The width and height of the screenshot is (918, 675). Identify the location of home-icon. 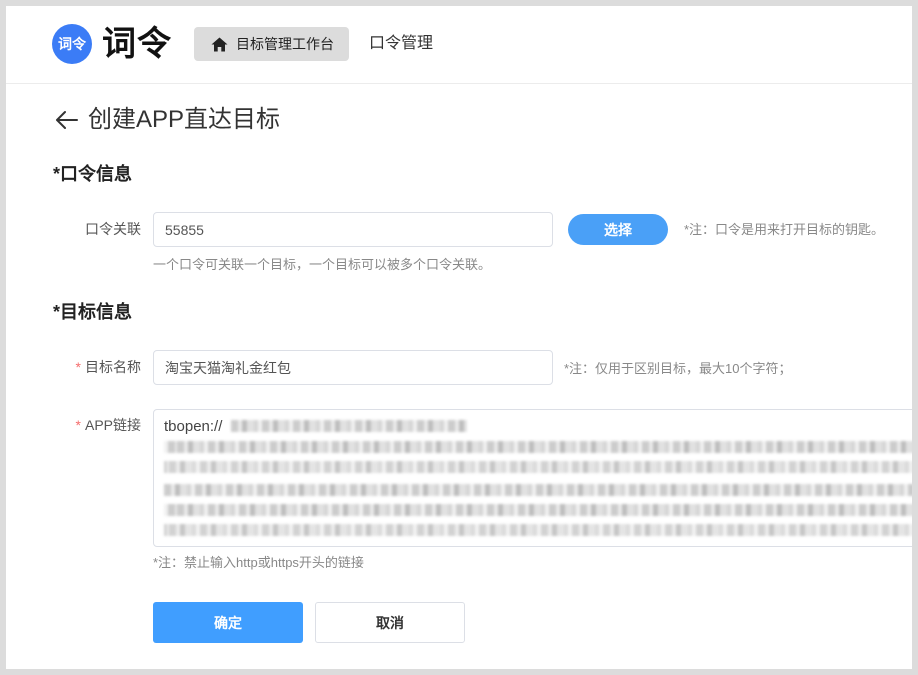
(219, 44).